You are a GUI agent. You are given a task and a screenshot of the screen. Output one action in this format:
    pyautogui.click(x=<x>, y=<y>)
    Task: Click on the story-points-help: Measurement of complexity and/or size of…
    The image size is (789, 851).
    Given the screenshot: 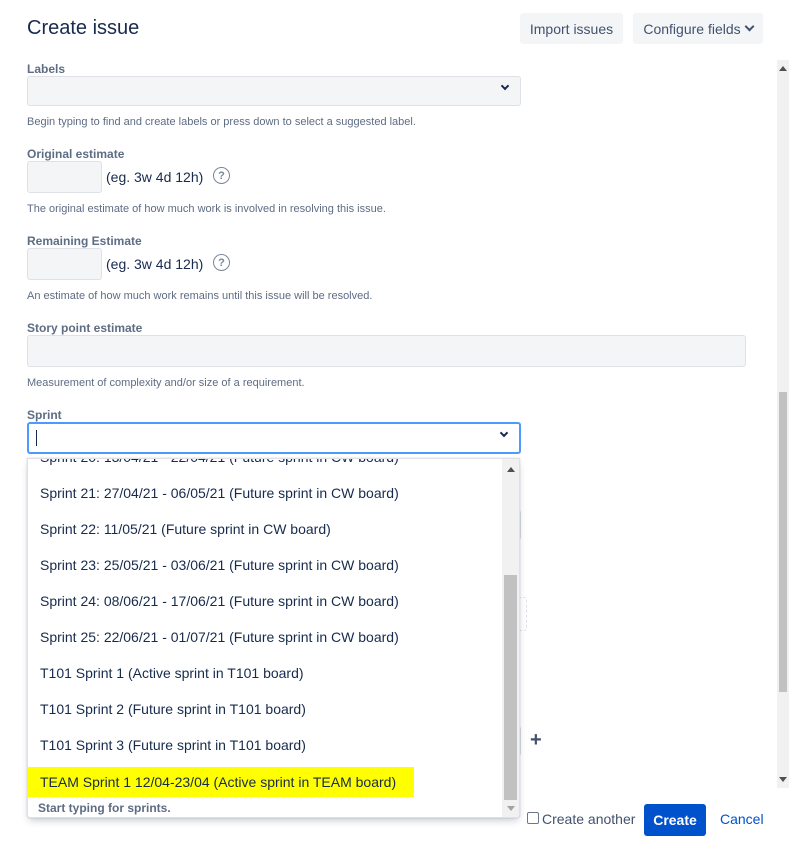 What is the action you would take?
    pyautogui.click(x=166, y=383)
    